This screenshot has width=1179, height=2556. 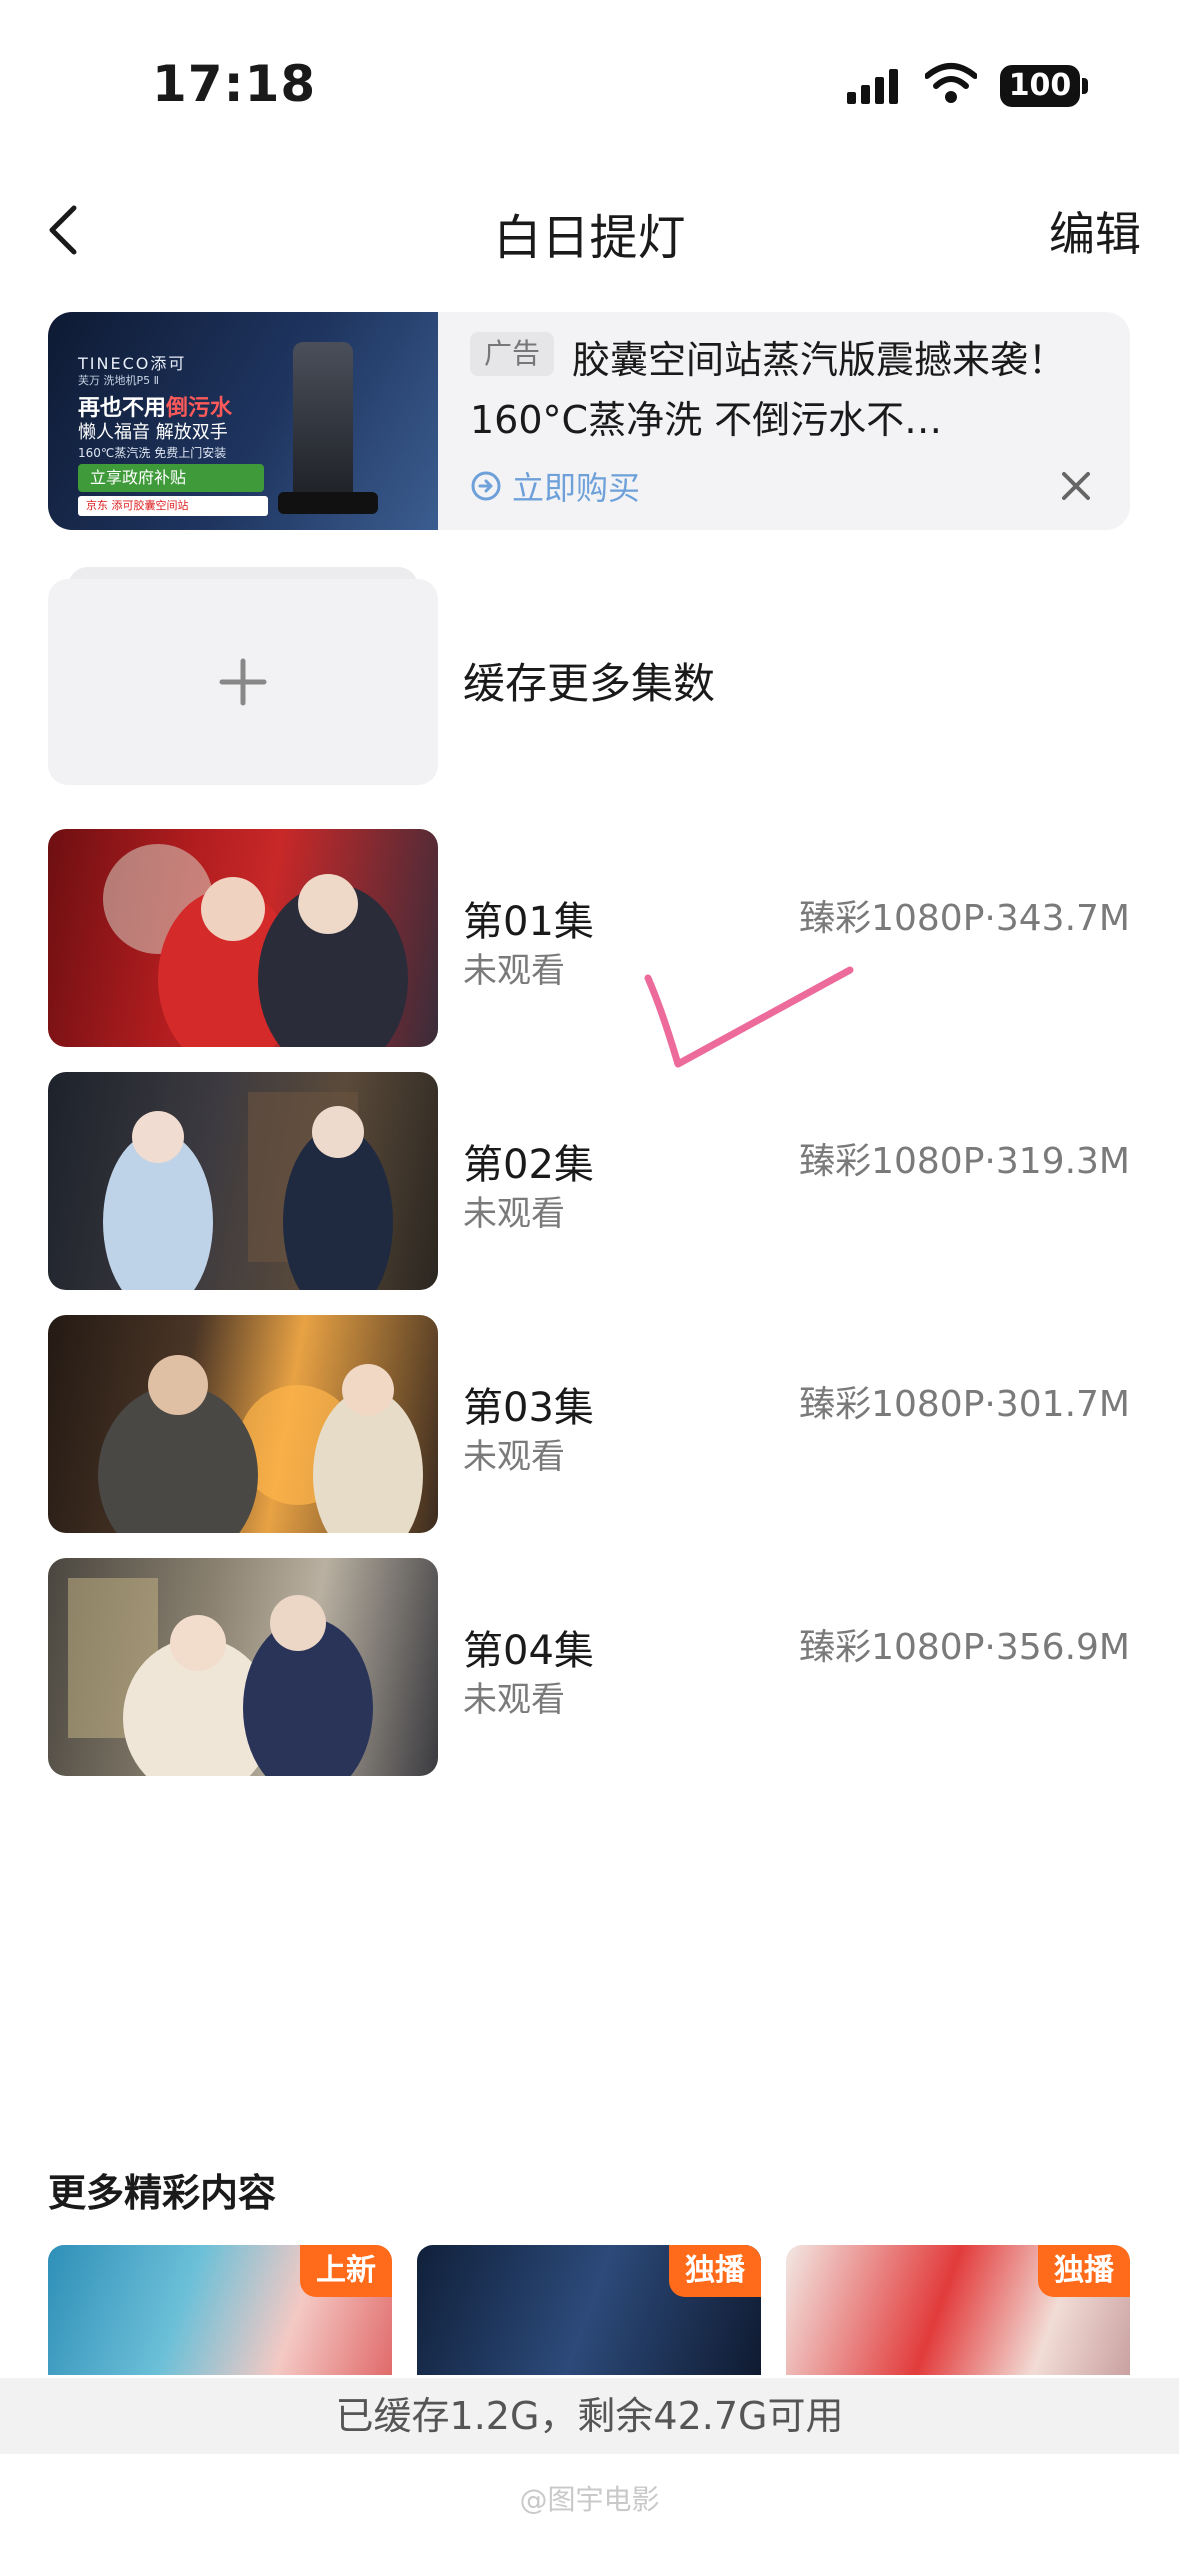 What do you see at coordinates (964, 918) in the screenshot?
I see `episode-meta: 臻彩1080P·343.7M` at bounding box center [964, 918].